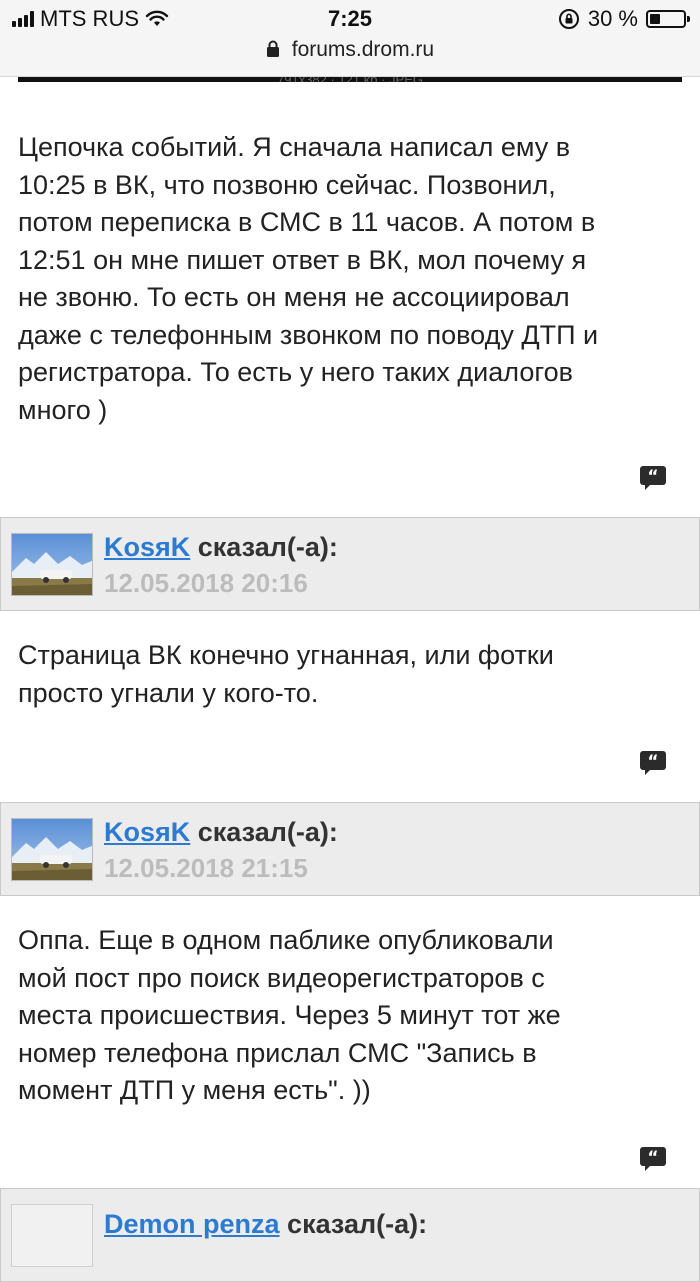  I want to click on orientation-lock-icon, so click(568, 19).